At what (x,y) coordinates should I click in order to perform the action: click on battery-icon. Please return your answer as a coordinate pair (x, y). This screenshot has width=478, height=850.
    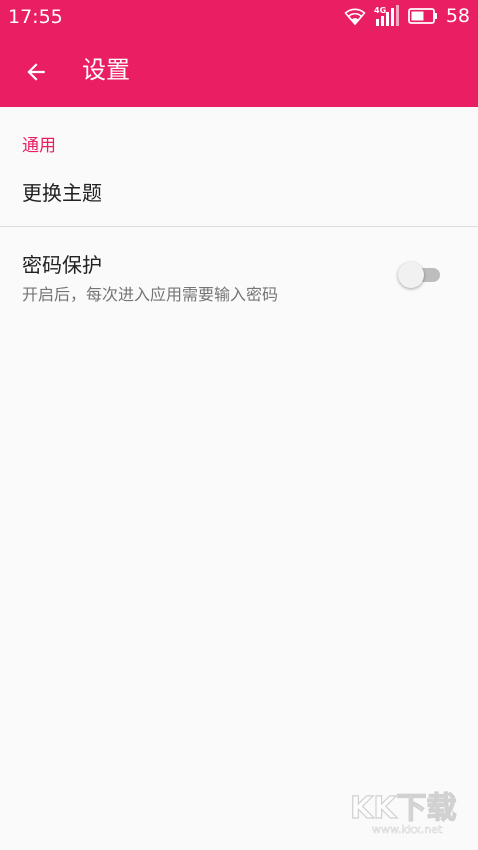
    Looking at the image, I should click on (422, 16).